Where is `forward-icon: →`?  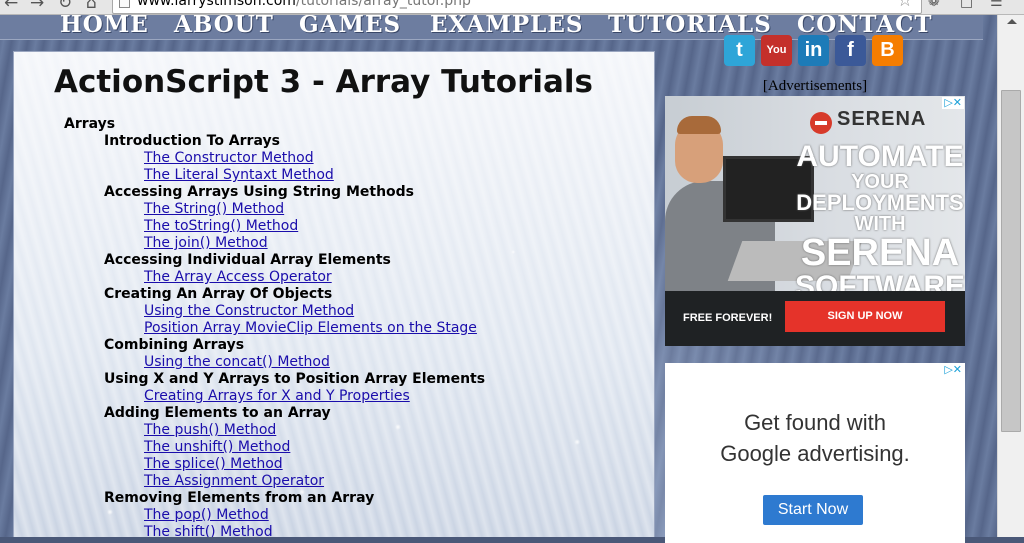 forward-icon: → is located at coordinates (37, 6).